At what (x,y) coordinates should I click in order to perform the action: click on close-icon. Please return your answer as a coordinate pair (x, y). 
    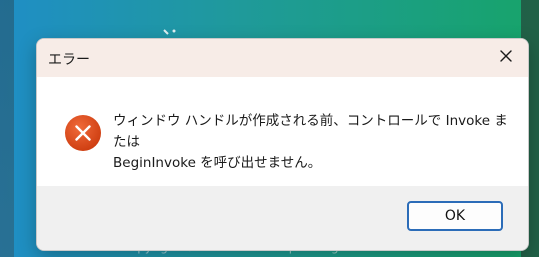
    Looking at the image, I should click on (506, 56).